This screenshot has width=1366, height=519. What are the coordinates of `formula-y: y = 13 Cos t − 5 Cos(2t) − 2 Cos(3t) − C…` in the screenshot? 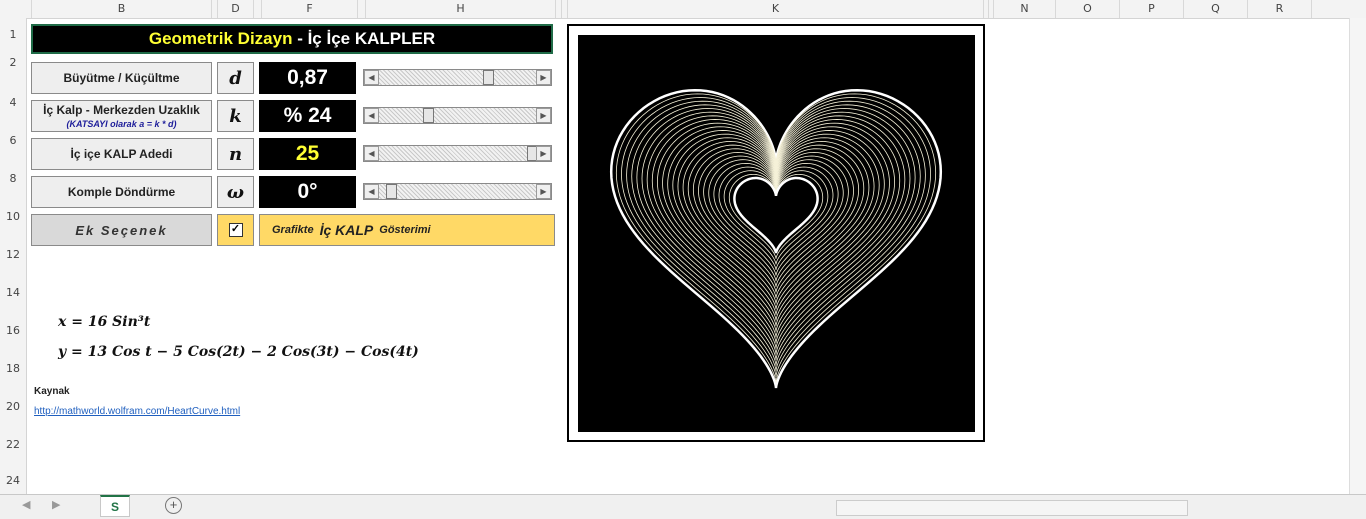 It's located at (238, 352).